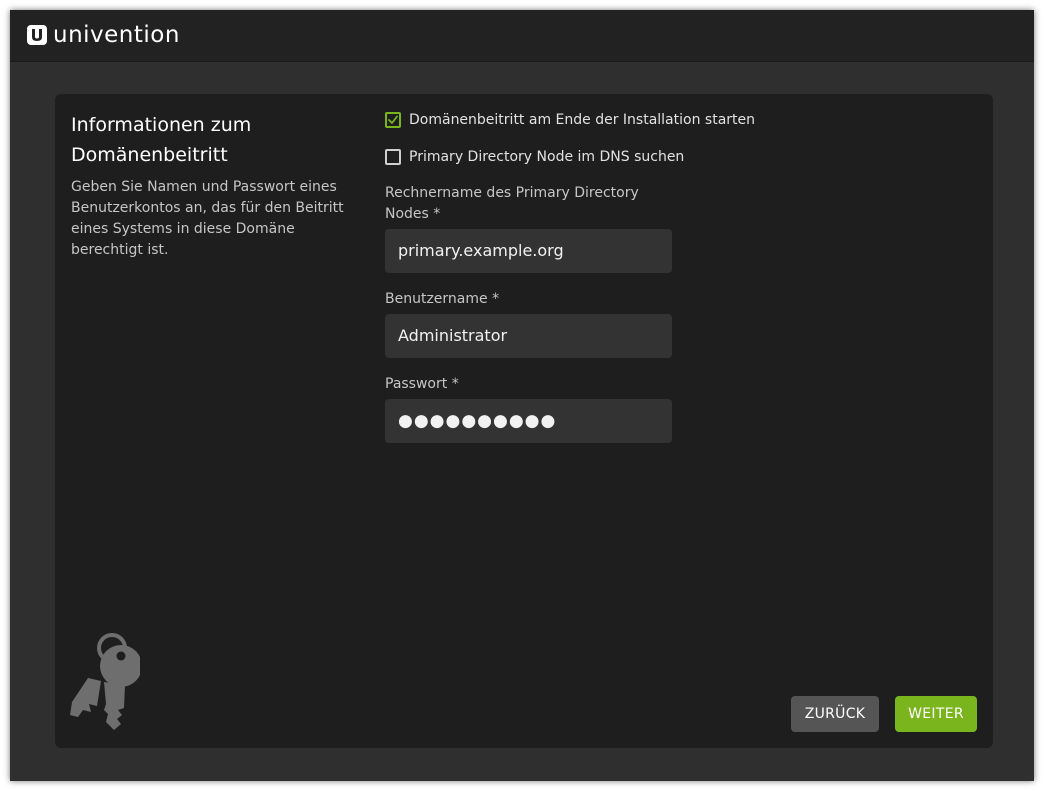 This screenshot has width=1044, height=791. I want to click on password-label: Passwort *, so click(422, 384).